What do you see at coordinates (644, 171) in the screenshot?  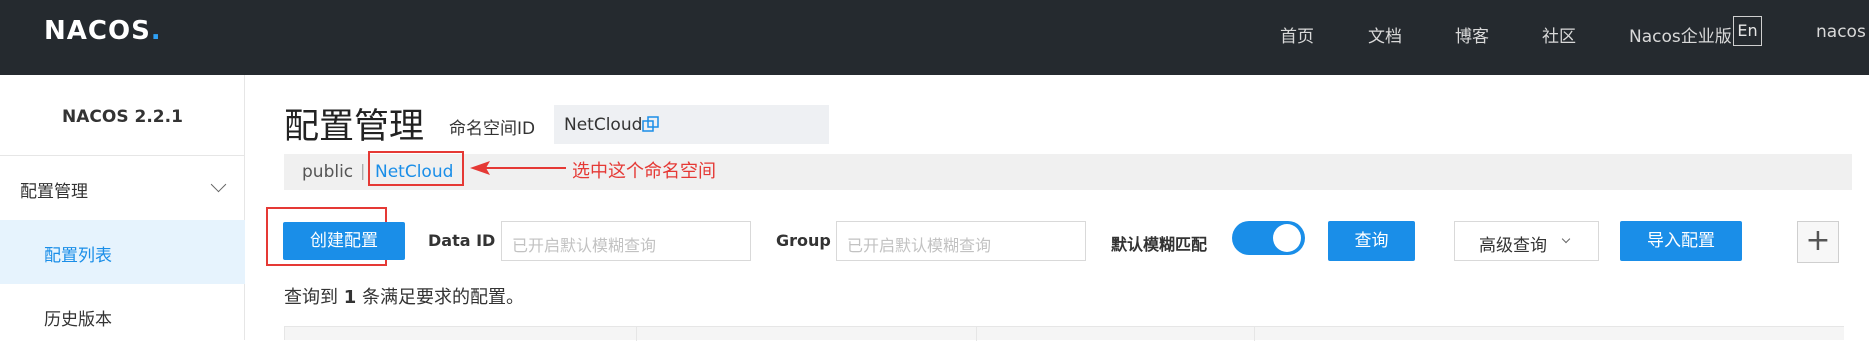 I see `annotation-text: 选中这个命名空间` at bounding box center [644, 171].